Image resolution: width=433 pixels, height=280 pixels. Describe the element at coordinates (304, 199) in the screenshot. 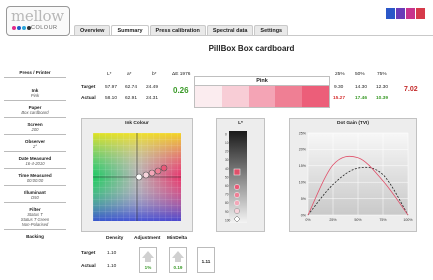

I see `y-tick-label: 5%` at that location.